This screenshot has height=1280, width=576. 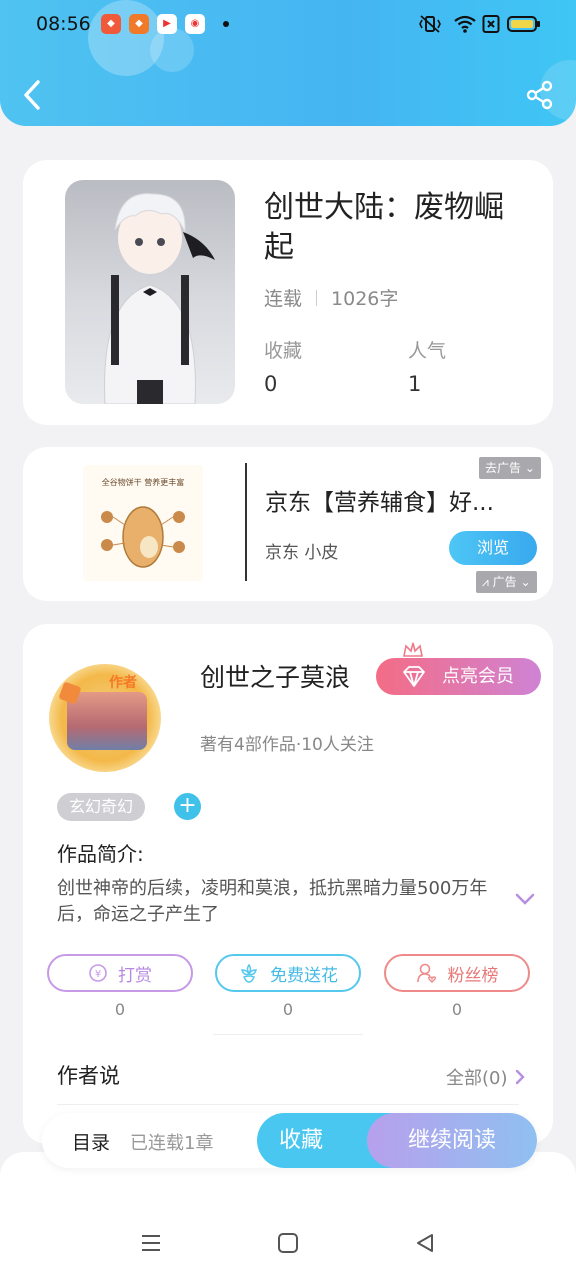 What do you see at coordinates (195, 24) in the screenshot?
I see `weibo-icon: ◉` at bounding box center [195, 24].